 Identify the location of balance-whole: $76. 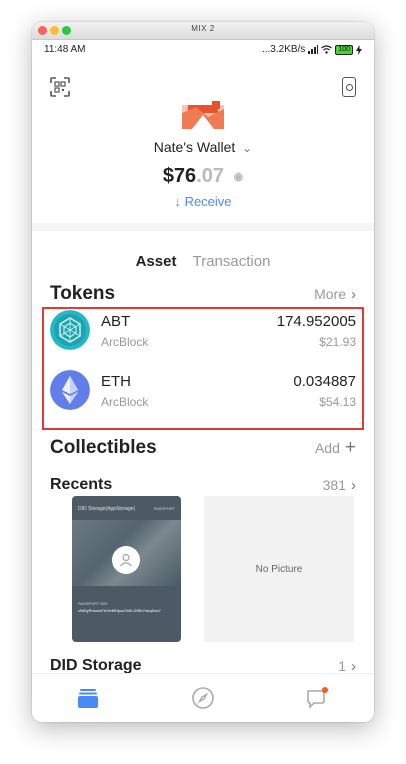
(179, 176).